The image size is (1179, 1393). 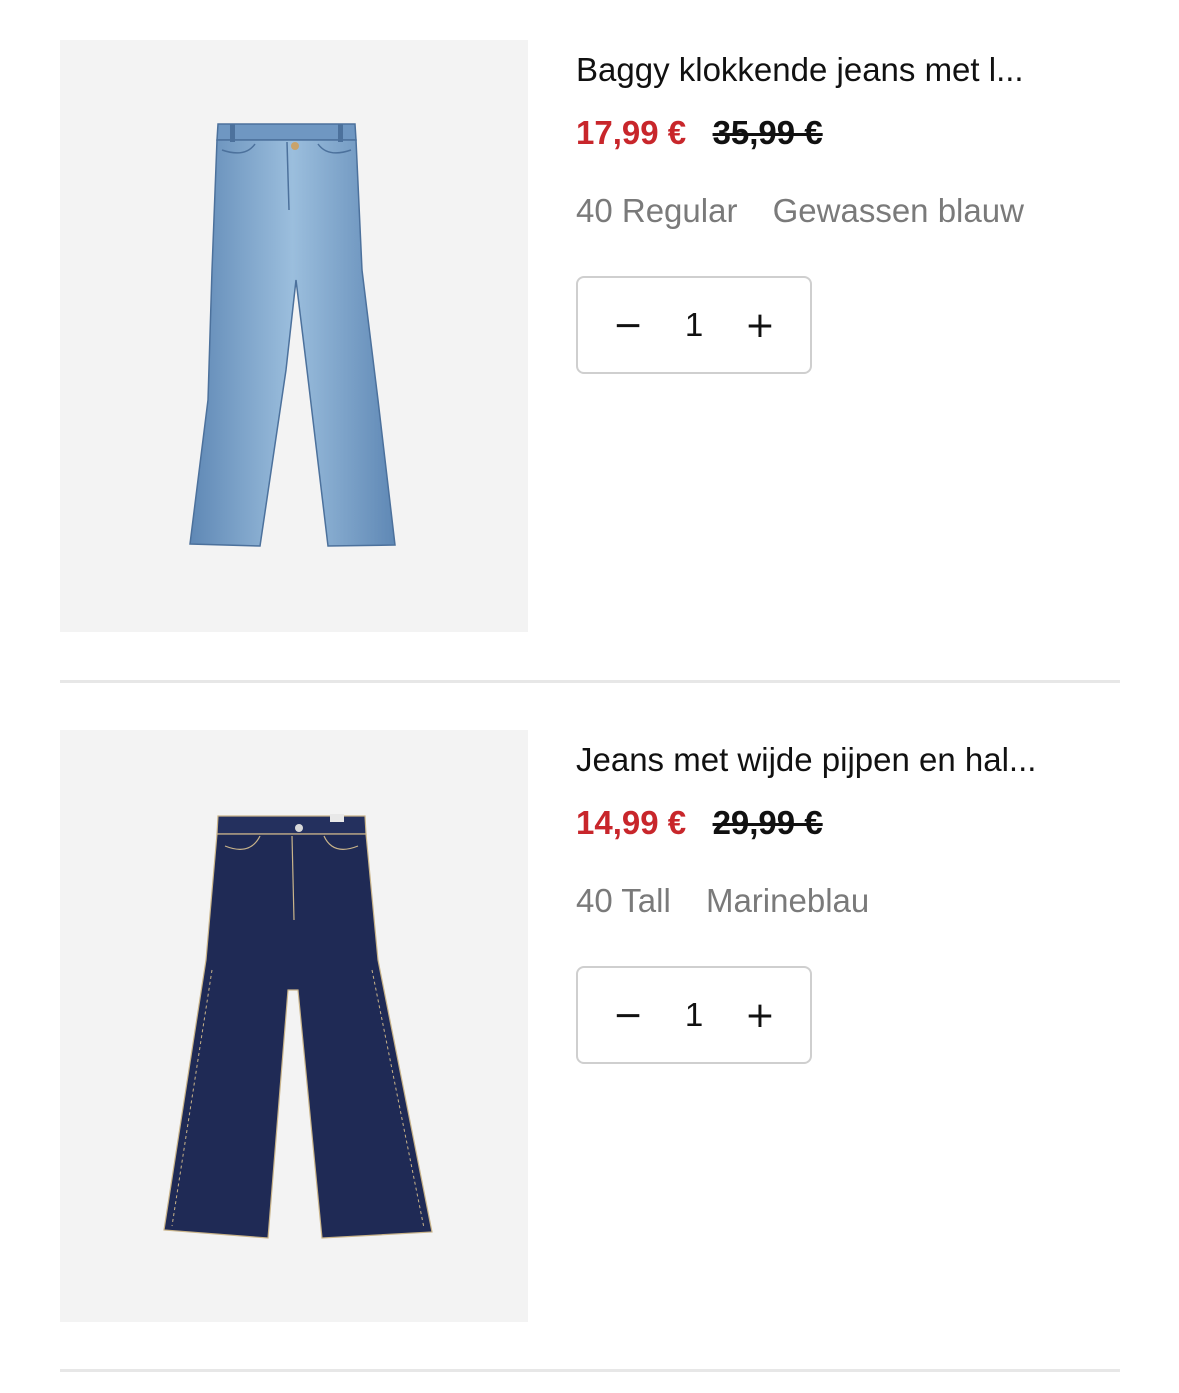 I want to click on original-price: 29,99 €, so click(x=767, y=822).